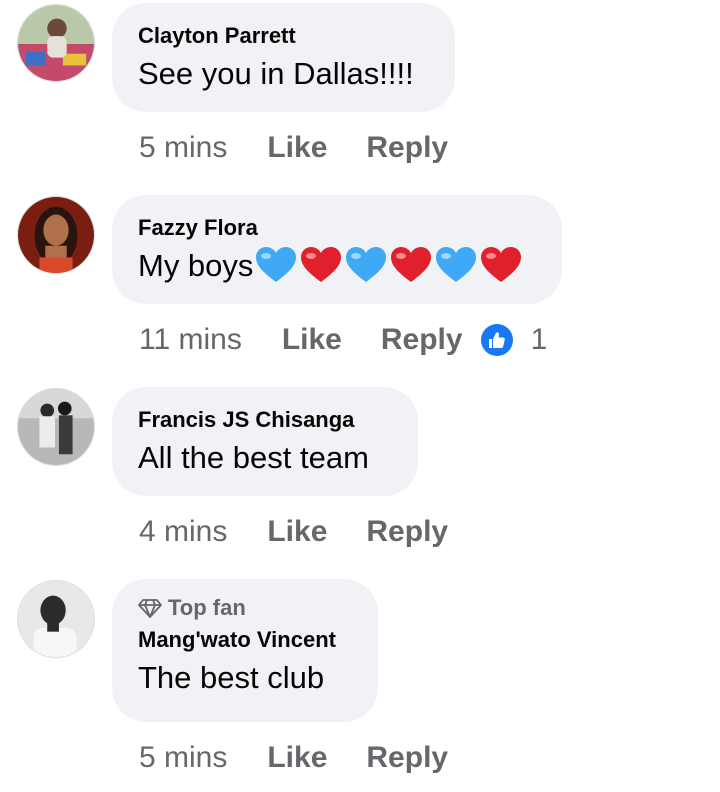 The height and width of the screenshot is (792, 720). I want to click on comment-actions: 4 mins Like Reply, so click(313, 532).